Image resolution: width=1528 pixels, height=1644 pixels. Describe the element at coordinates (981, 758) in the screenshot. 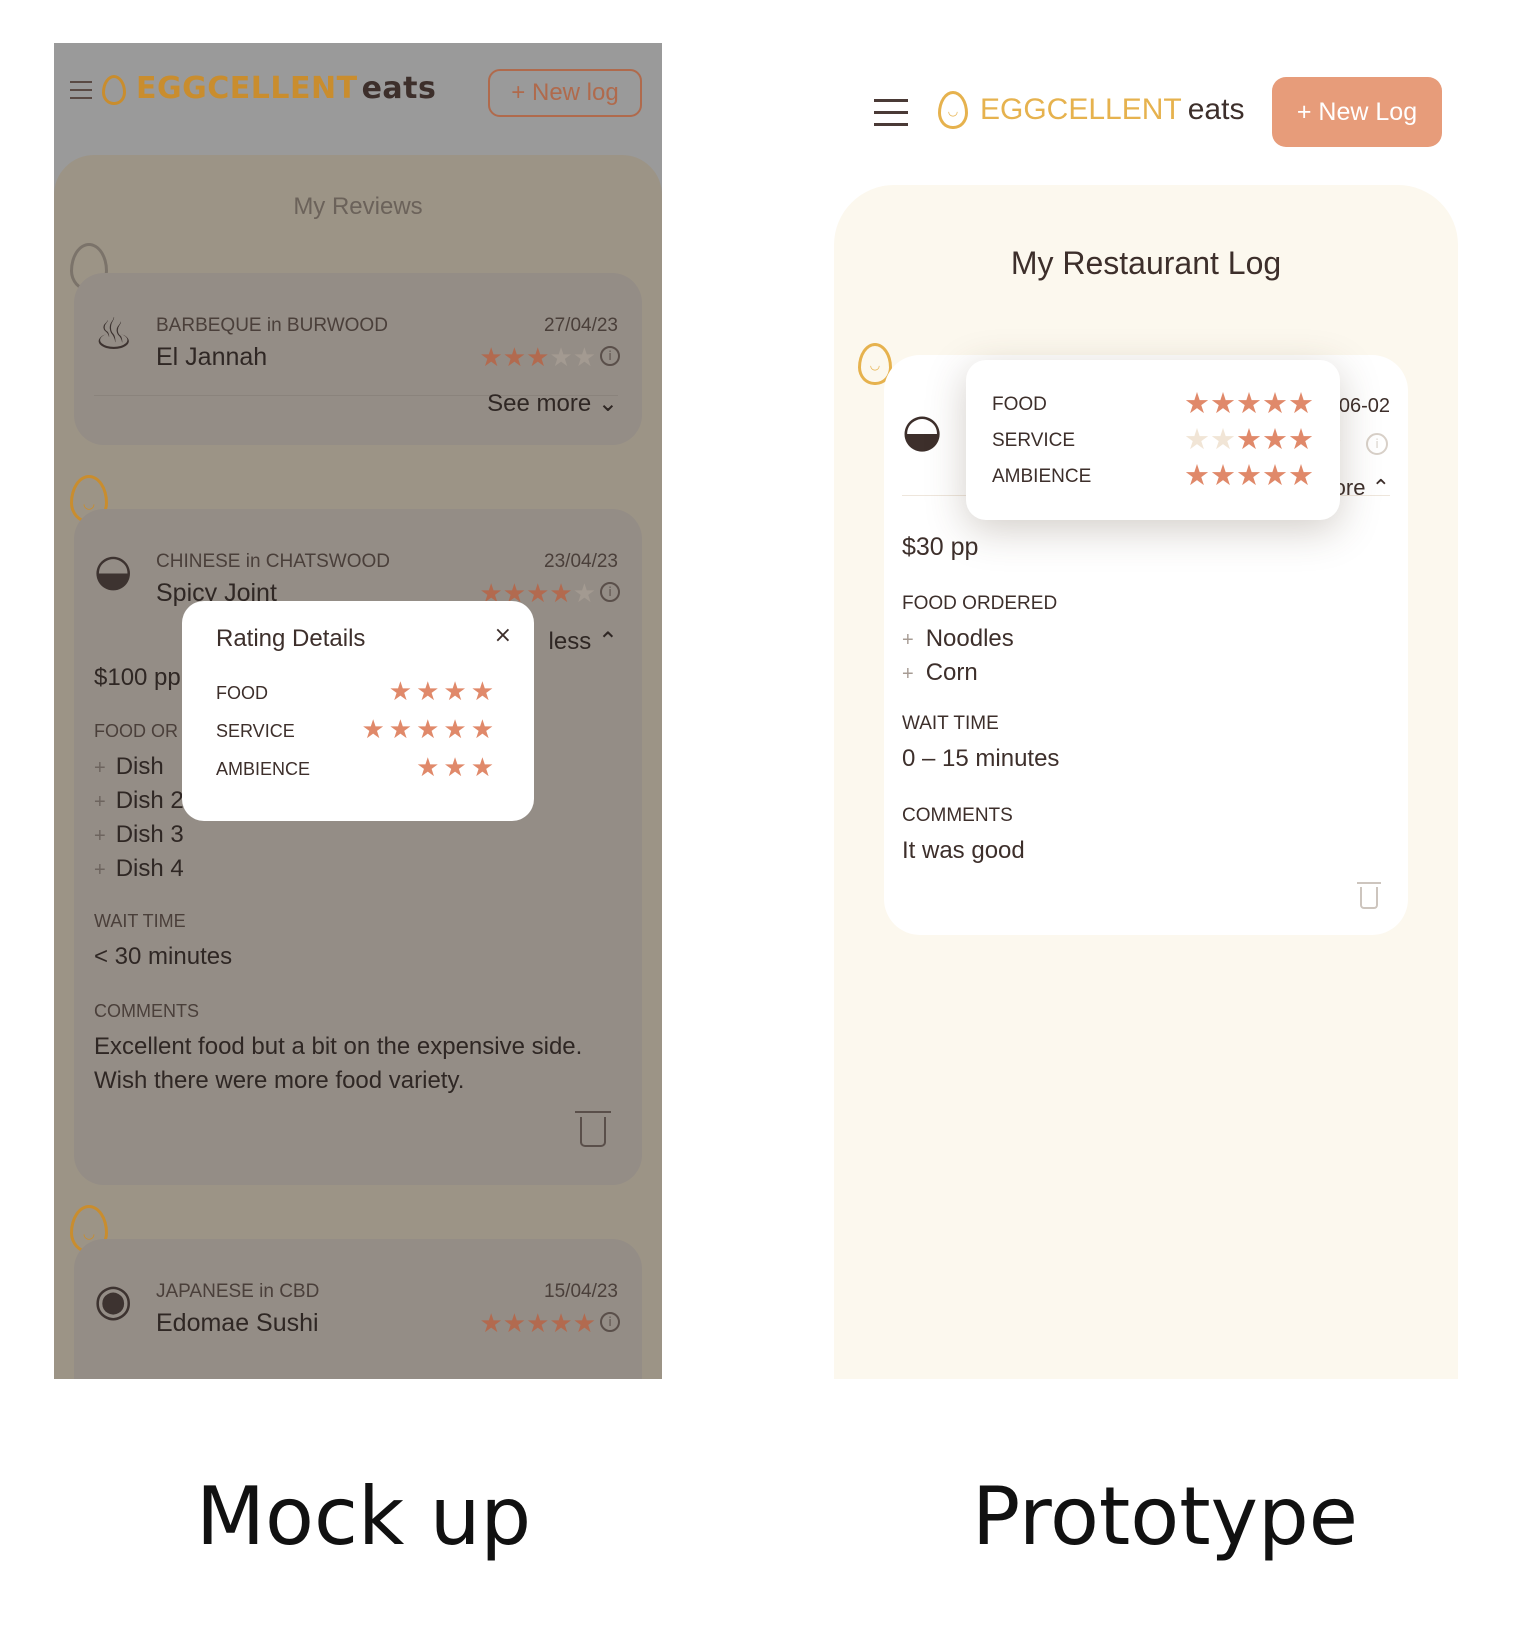

I see `wait-time-value: 0 – 15 minutes` at that location.